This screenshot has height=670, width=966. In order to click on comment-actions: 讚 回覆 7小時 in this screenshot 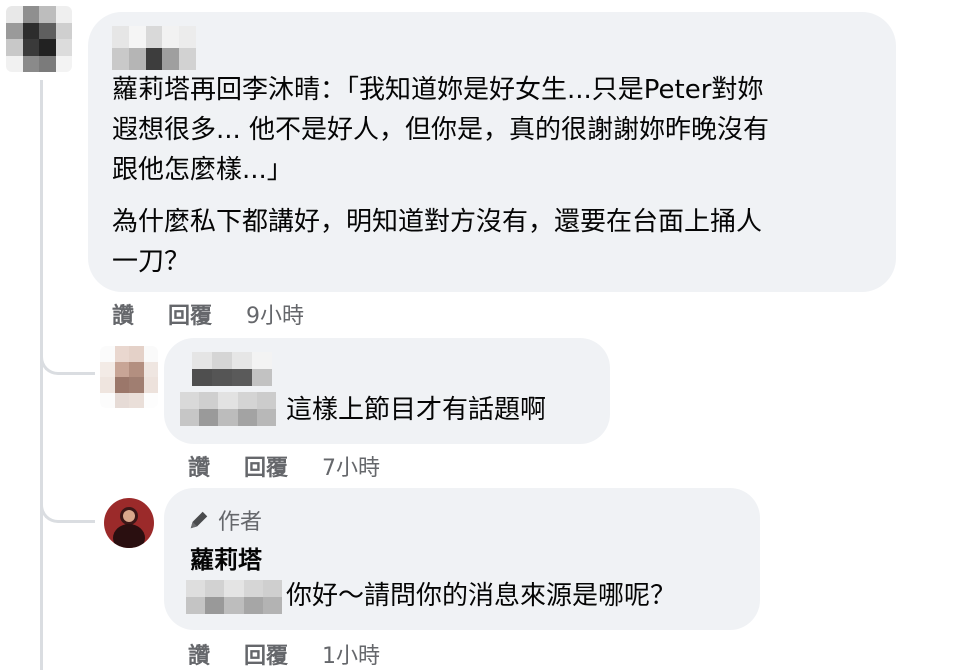, I will do `click(284, 466)`.